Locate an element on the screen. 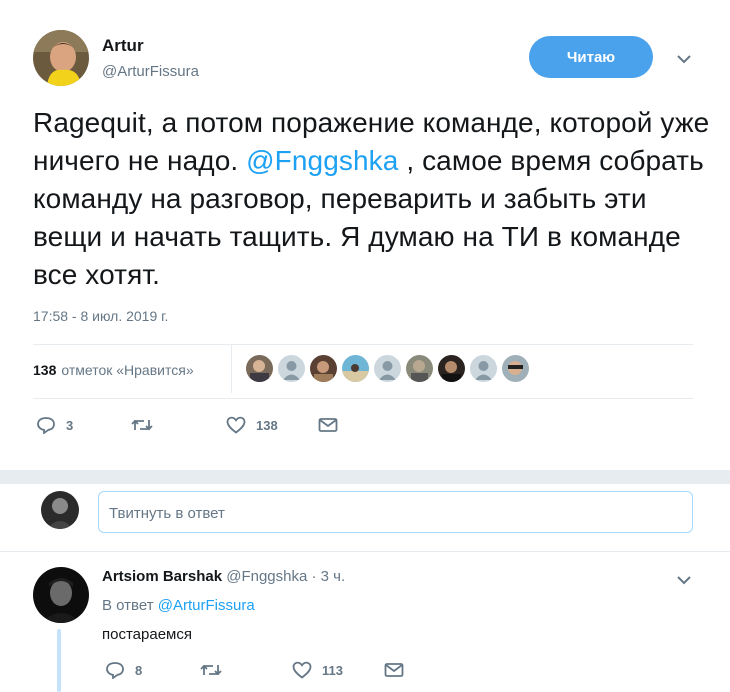 This screenshot has width=730, height=692. thread-line is located at coordinates (59, 660).